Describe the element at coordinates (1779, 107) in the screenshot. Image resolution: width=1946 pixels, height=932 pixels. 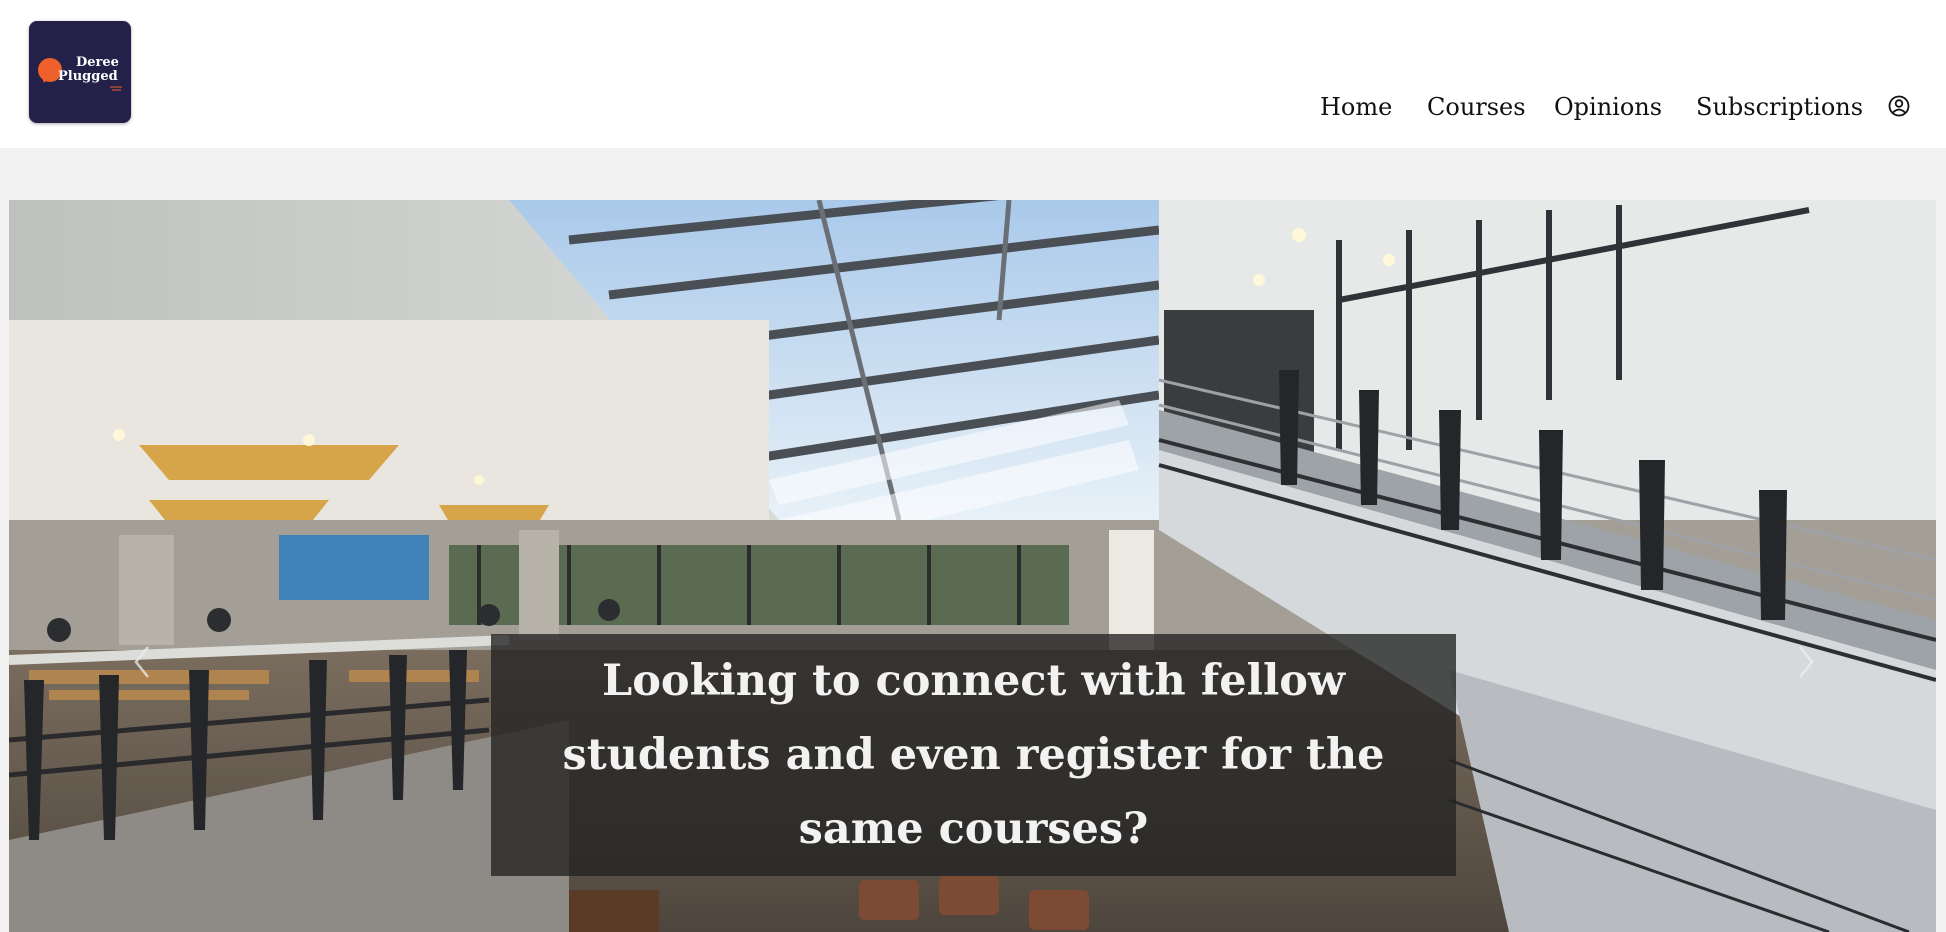
I see `nav-subscriptions: Subscriptions` at that location.